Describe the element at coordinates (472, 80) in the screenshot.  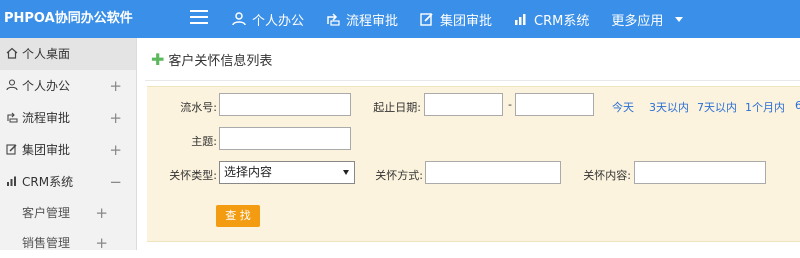
I see `divider` at that location.